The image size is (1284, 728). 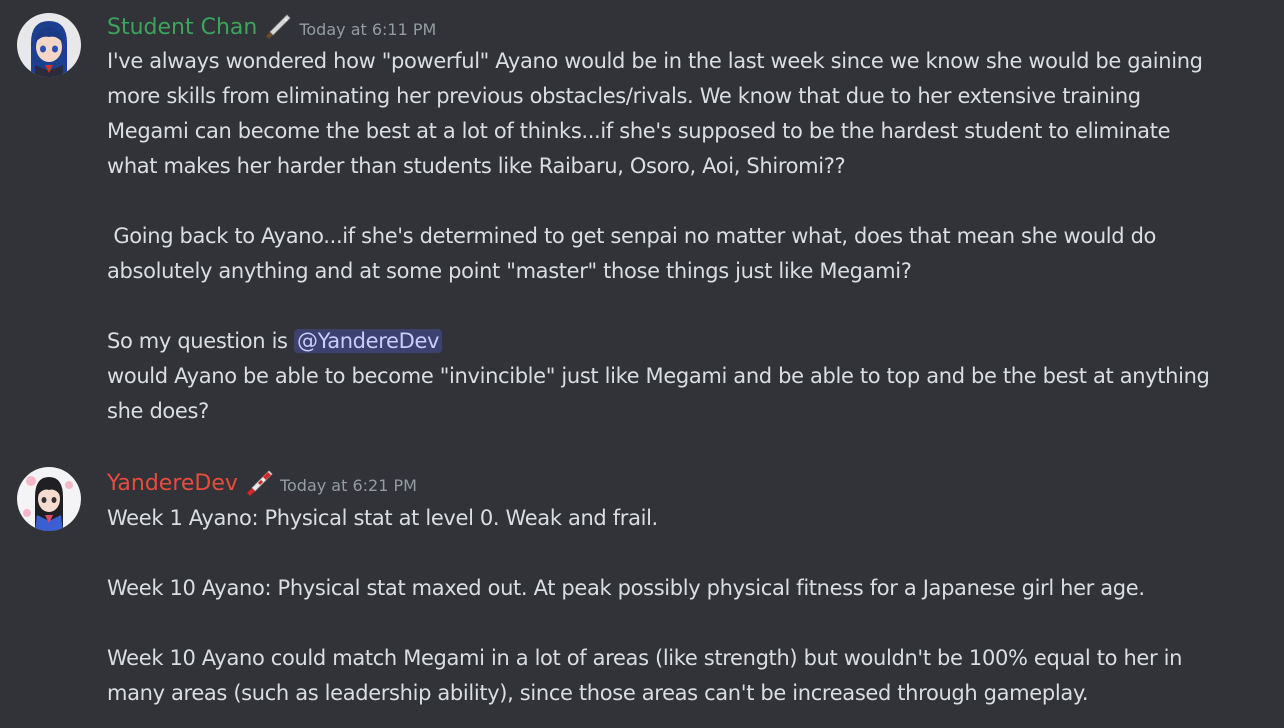 I want to click on author-name: YandereDev, so click(x=172, y=483).